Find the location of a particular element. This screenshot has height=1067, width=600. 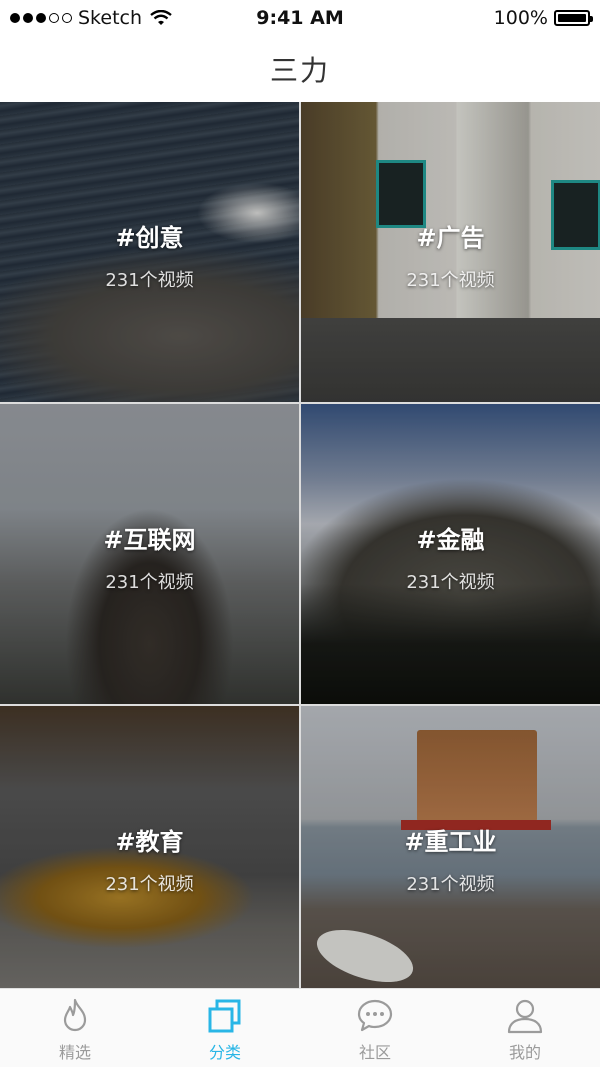

category-tile-internet: #互联网 231个视频 is located at coordinates (149, 554).